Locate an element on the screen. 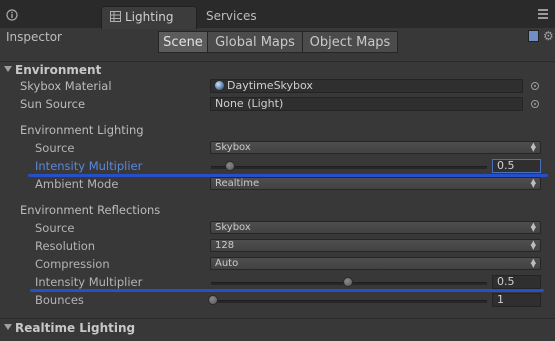 This screenshot has width=555, height=341. lighting-intensity-field: 0.5 is located at coordinates (516, 166).